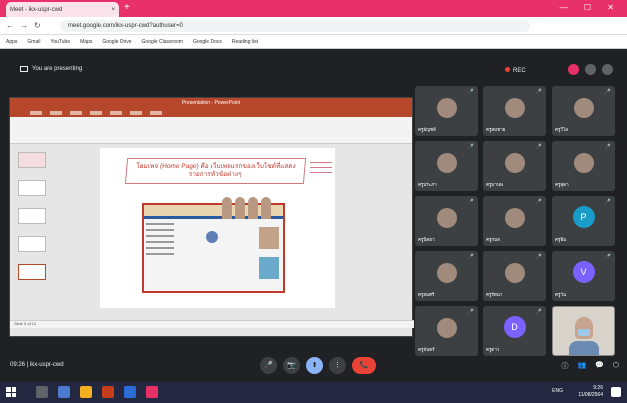 This screenshot has height=403, width=627. Describe the element at coordinates (584, 332) in the screenshot. I see `face-mask` at that location.